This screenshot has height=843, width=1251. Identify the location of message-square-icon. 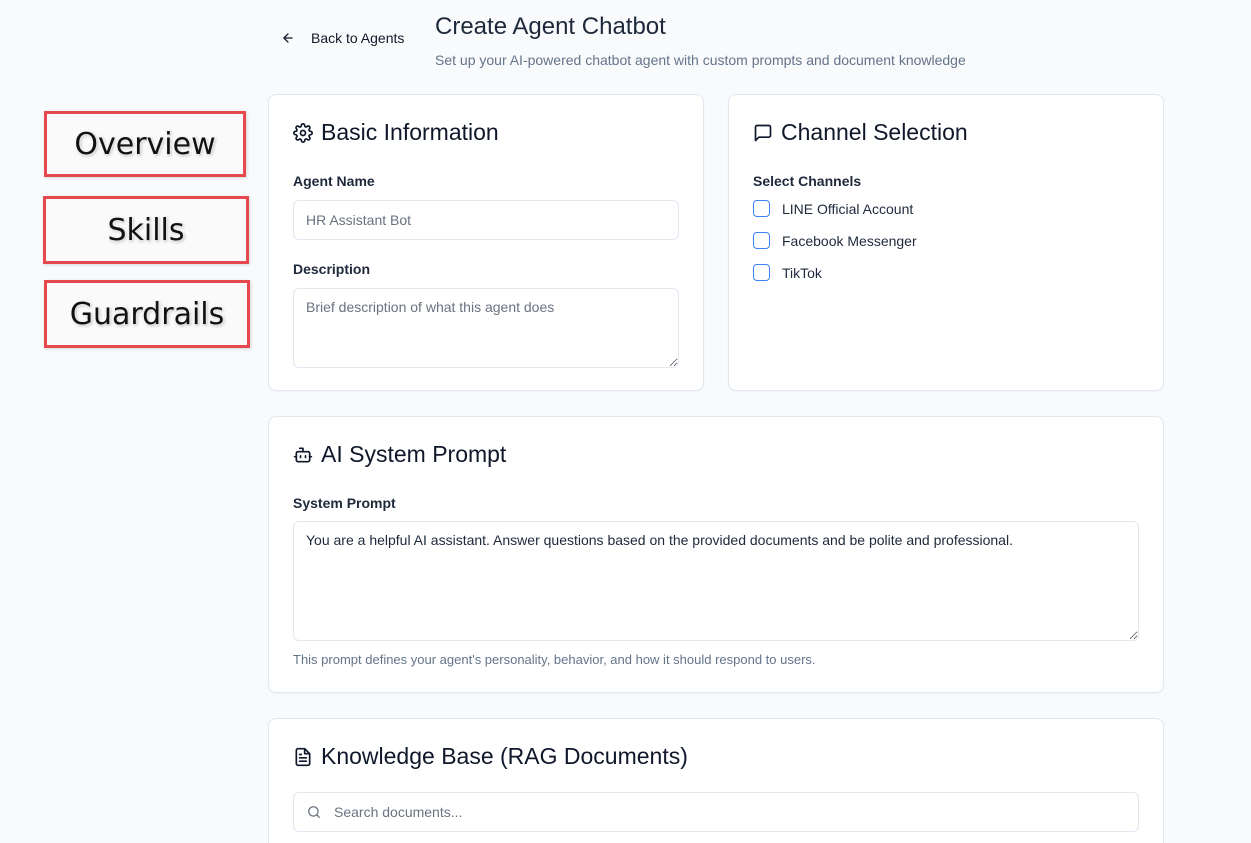
(763, 132).